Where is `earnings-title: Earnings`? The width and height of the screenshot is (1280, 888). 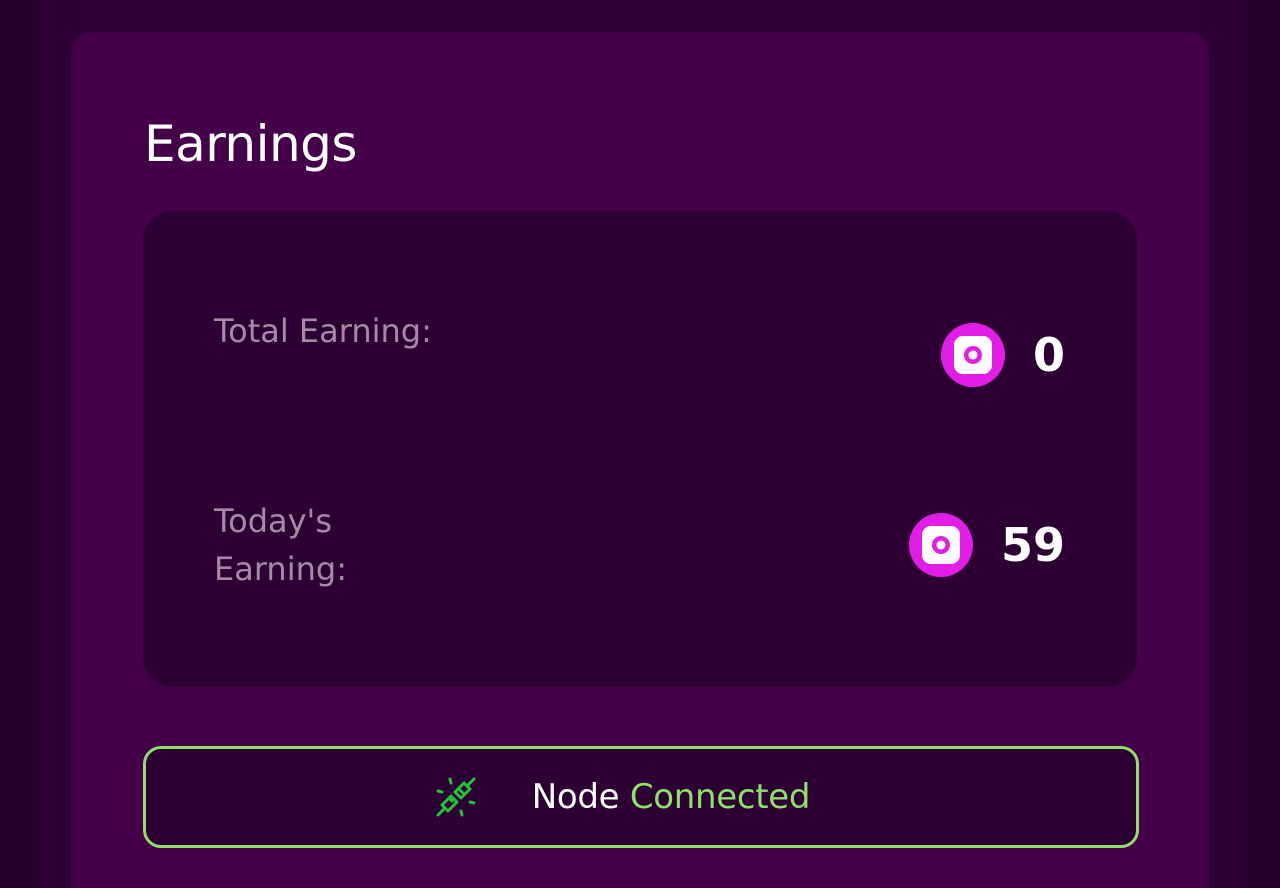 earnings-title: Earnings is located at coordinates (250, 144).